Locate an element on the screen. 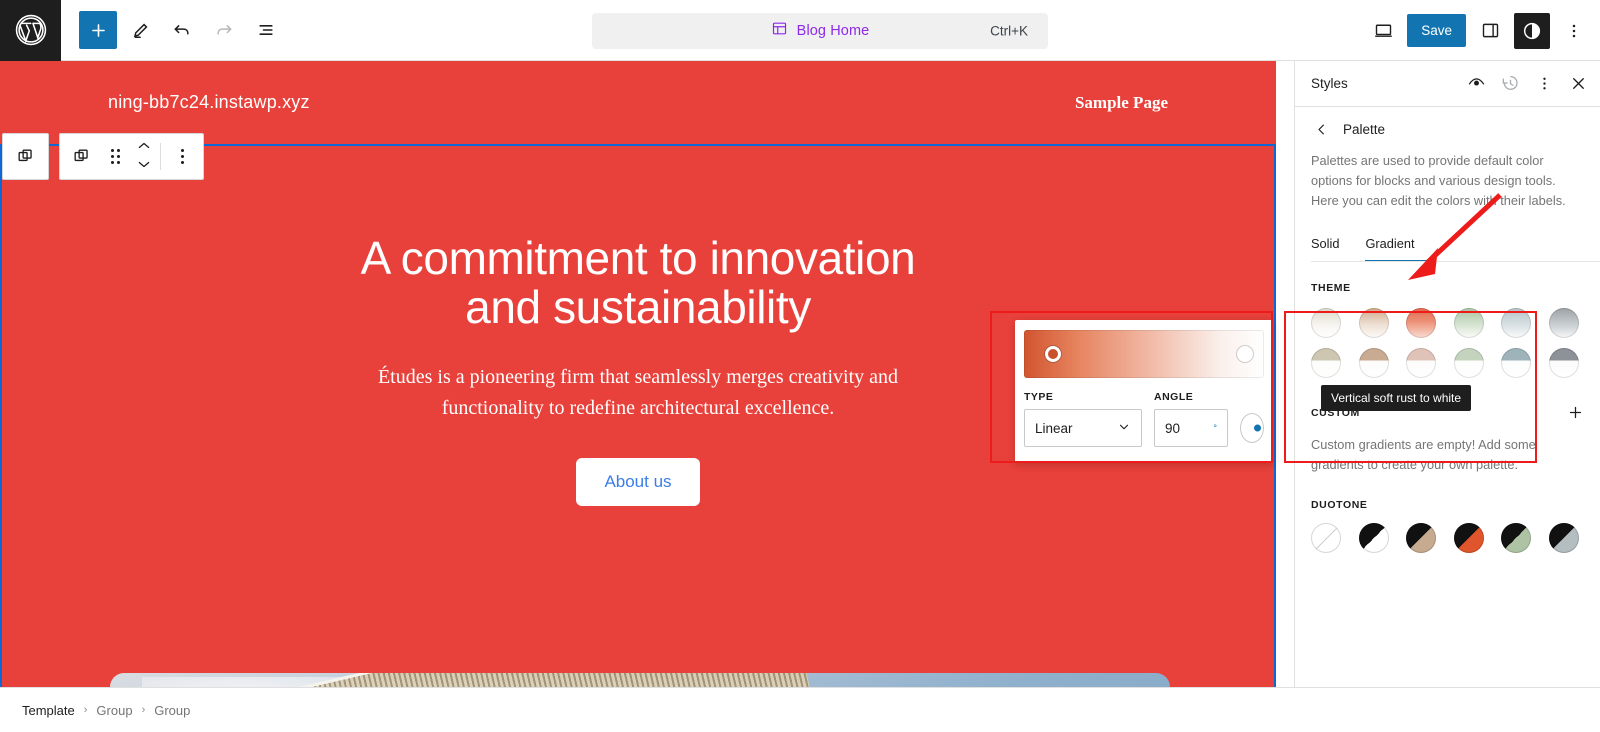 The width and height of the screenshot is (1600, 732). theme-section: THEME is located at coordinates (1447, 330).